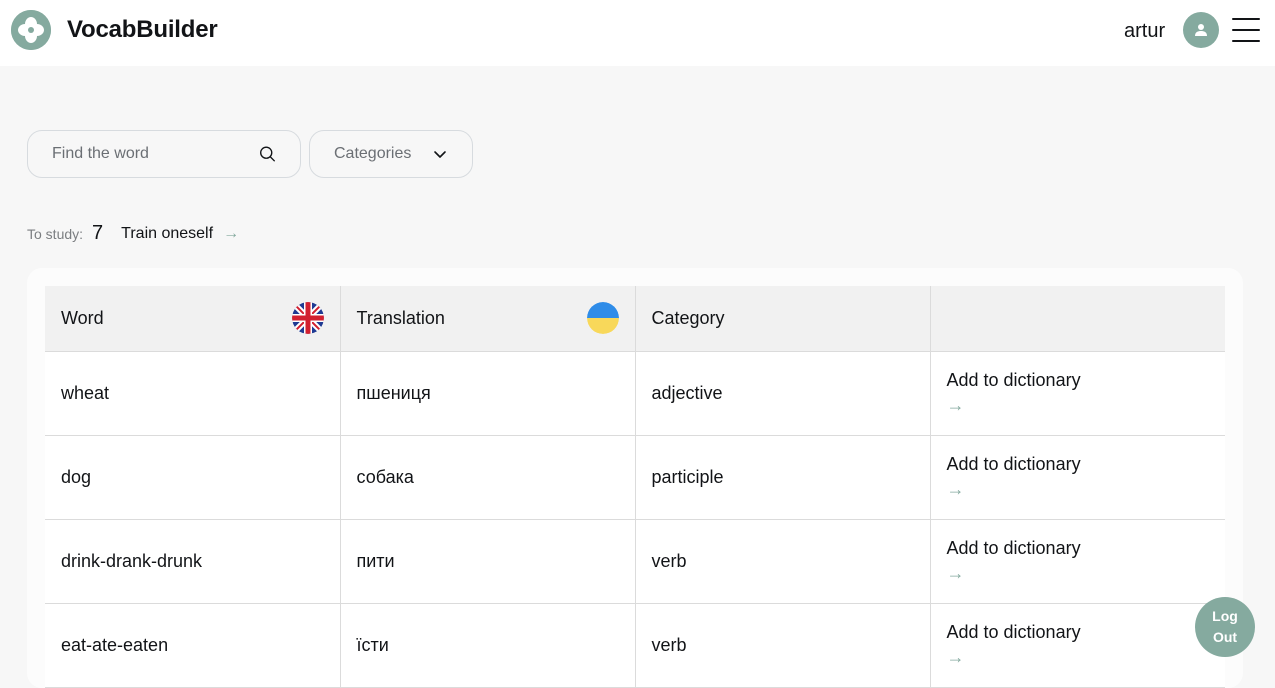  I want to click on header-category: Category, so click(782, 319).